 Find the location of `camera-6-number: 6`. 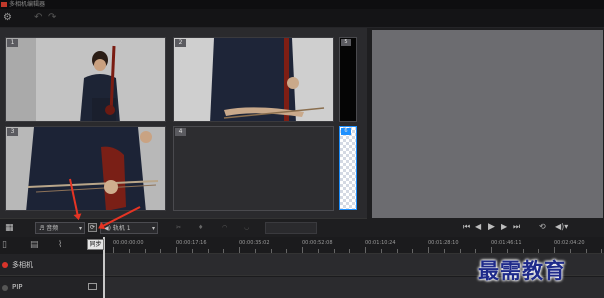

camera-6-number: 6 is located at coordinates (346, 131).